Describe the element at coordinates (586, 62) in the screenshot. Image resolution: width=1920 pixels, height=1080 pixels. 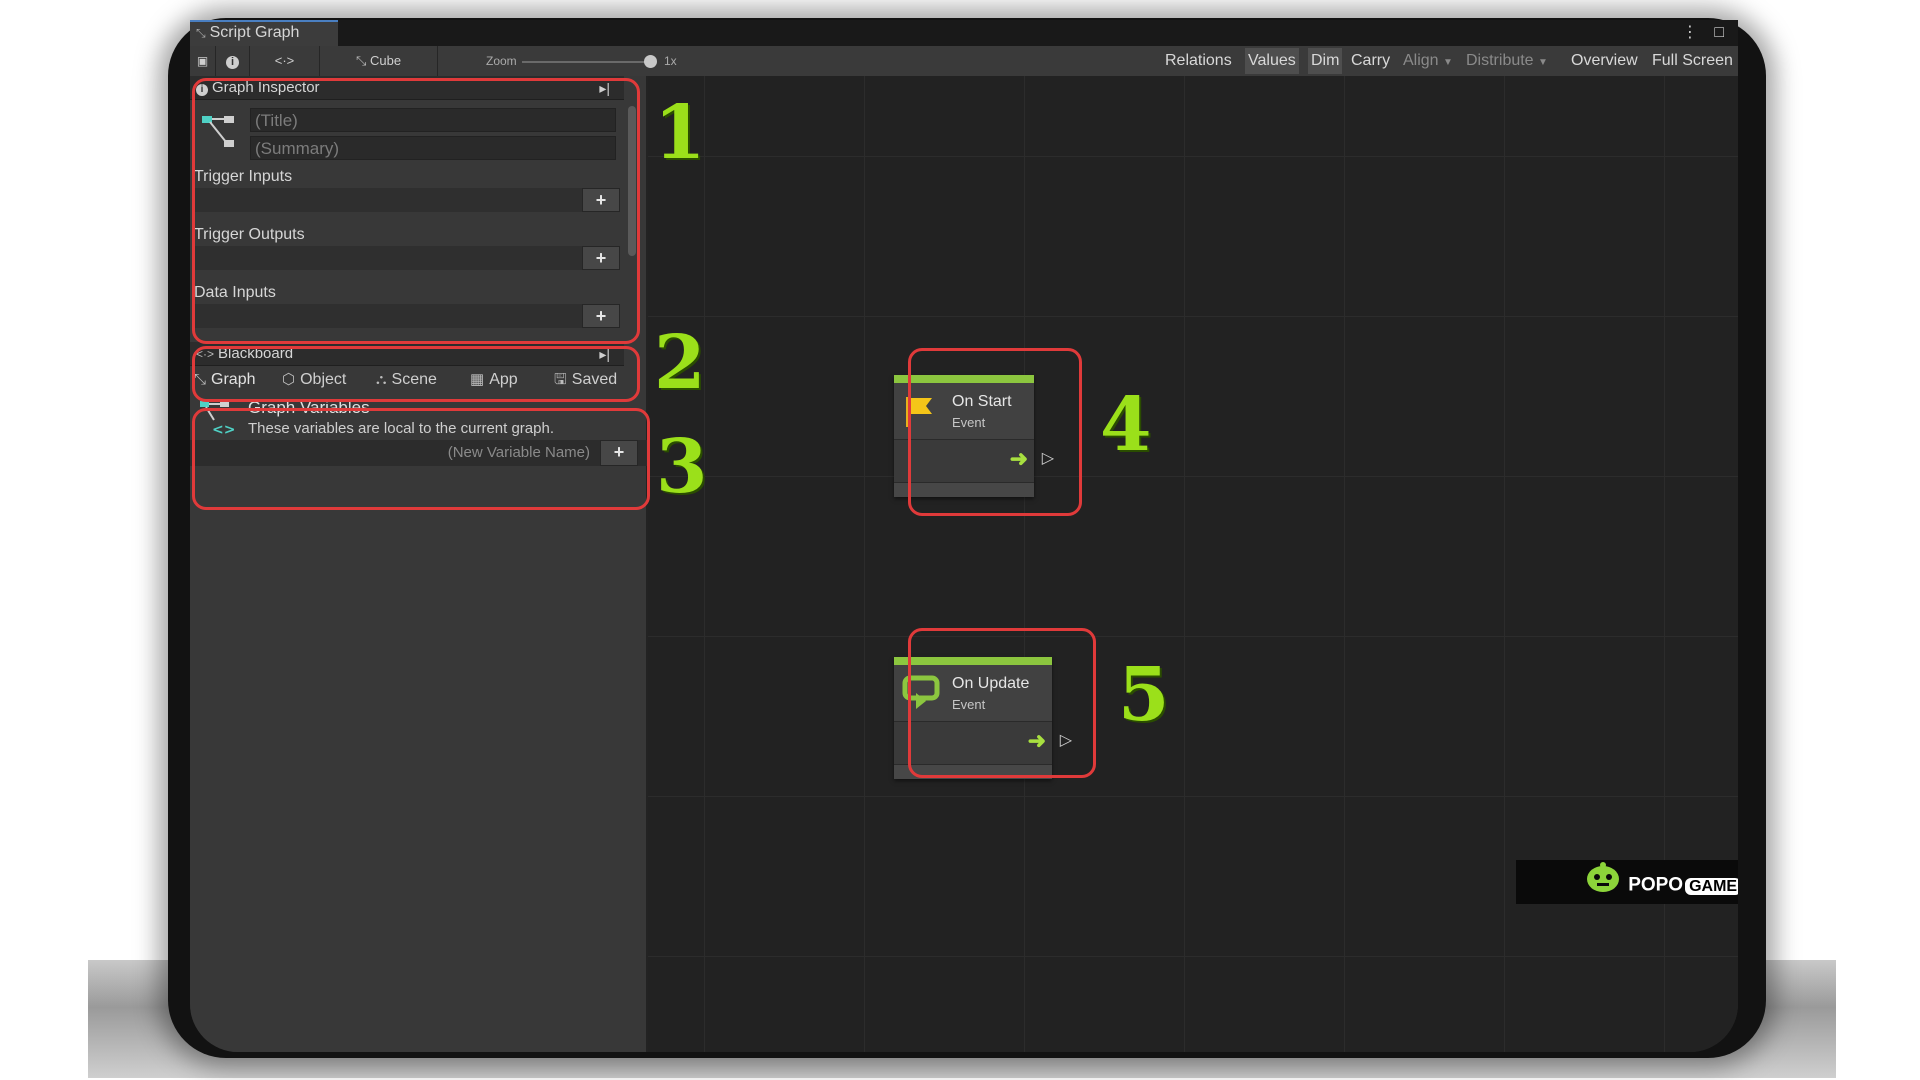
I see `zoom-slider-track` at that location.